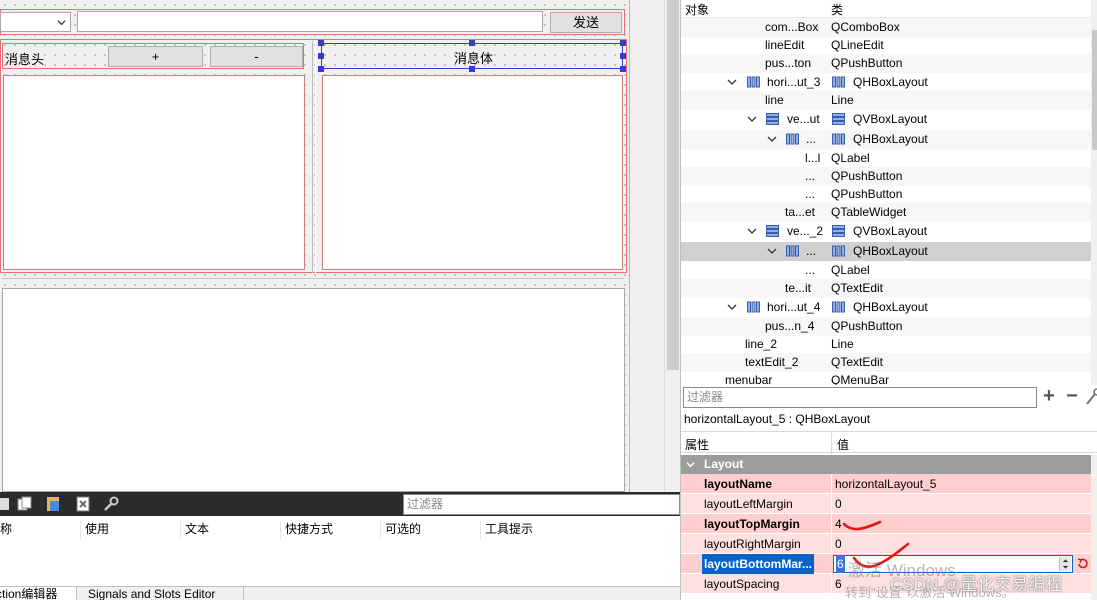 Image resolution: width=1097 pixels, height=600 pixels. I want to click on property-row: layoutLeftMargin 0, so click(886, 504).